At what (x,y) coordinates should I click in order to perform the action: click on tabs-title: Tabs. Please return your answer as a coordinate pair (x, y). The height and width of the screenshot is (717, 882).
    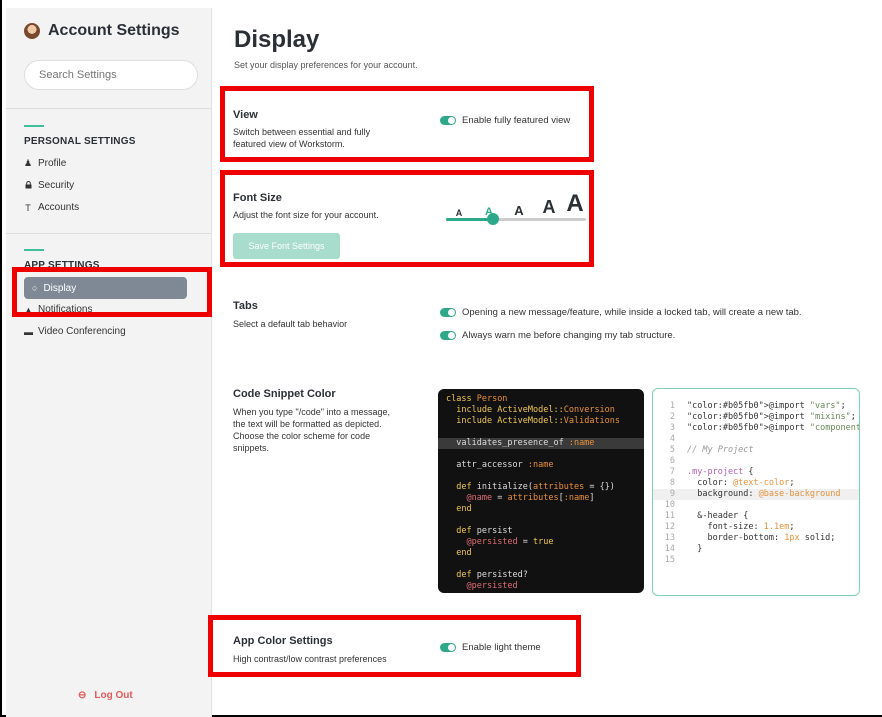
    Looking at the image, I should click on (245, 306).